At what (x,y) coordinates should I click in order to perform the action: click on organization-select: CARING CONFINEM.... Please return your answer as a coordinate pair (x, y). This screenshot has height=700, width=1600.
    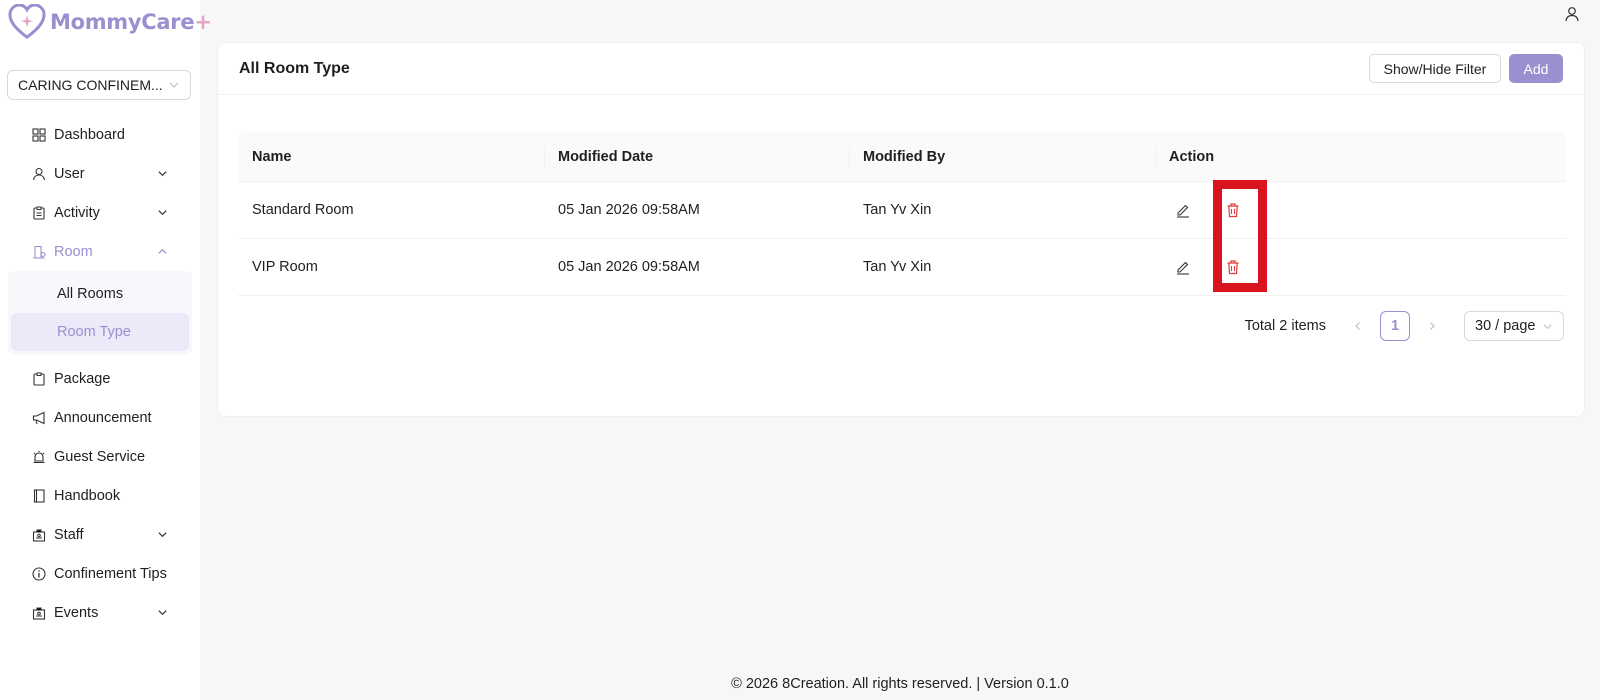
    Looking at the image, I should click on (99, 85).